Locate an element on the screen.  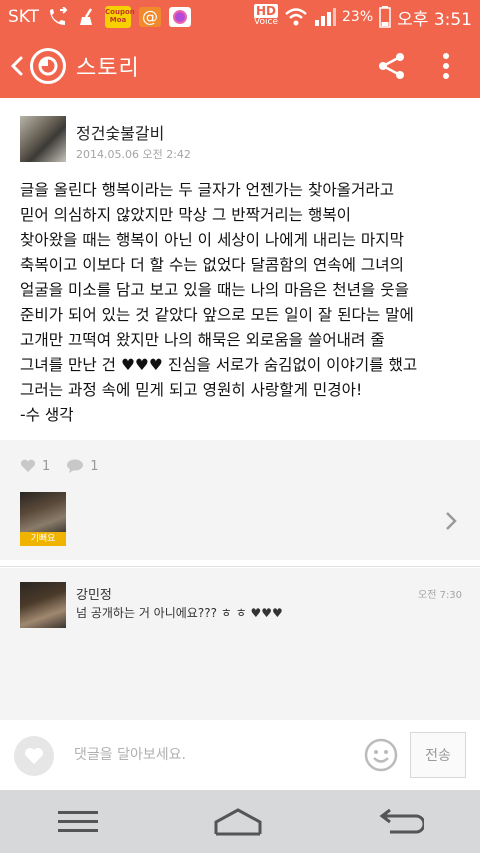
page-title: 스토리 is located at coordinates (108, 68).